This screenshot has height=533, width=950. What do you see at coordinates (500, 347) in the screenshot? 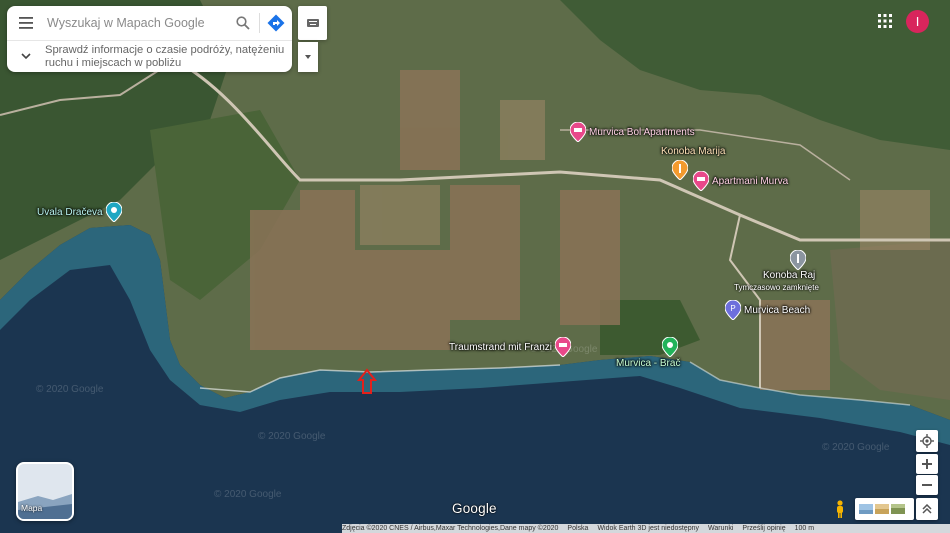
I see `poi-label: Traumstrand mit Franzi` at bounding box center [500, 347].